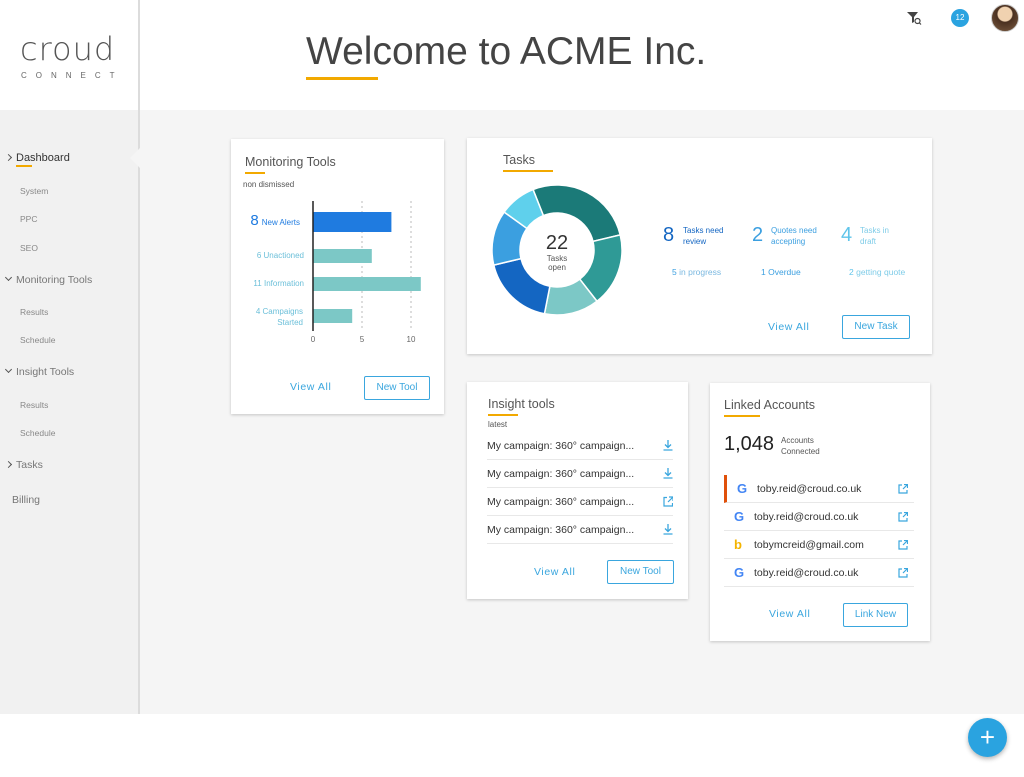 This screenshot has width=1024, height=777. What do you see at coordinates (342, 78) in the screenshot?
I see `title-underline` at bounding box center [342, 78].